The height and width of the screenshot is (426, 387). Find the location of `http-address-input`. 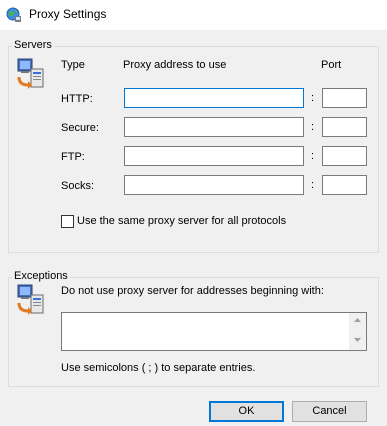

http-address-input is located at coordinates (214, 98).